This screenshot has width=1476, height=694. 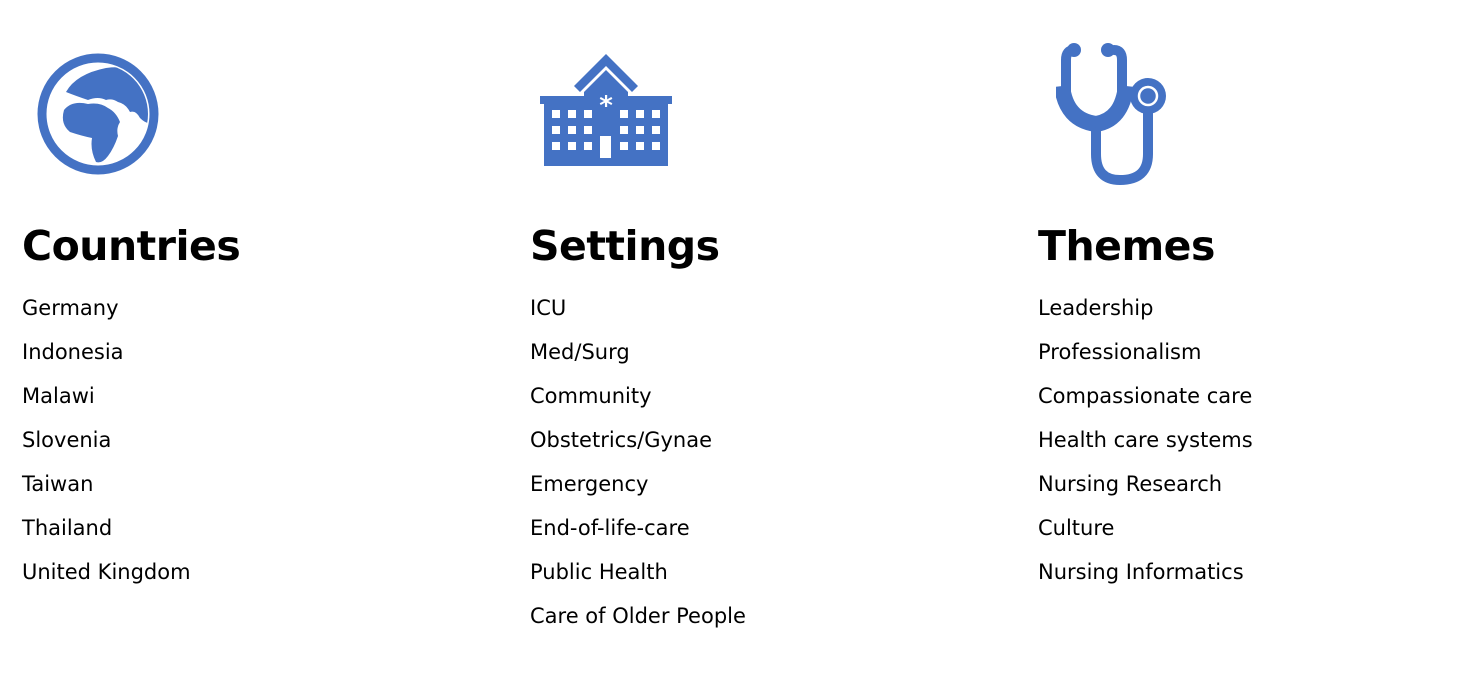 What do you see at coordinates (621, 440) in the screenshot?
I see `list-item: Obstetrics/Gynae` at bounding box center [621, 440].